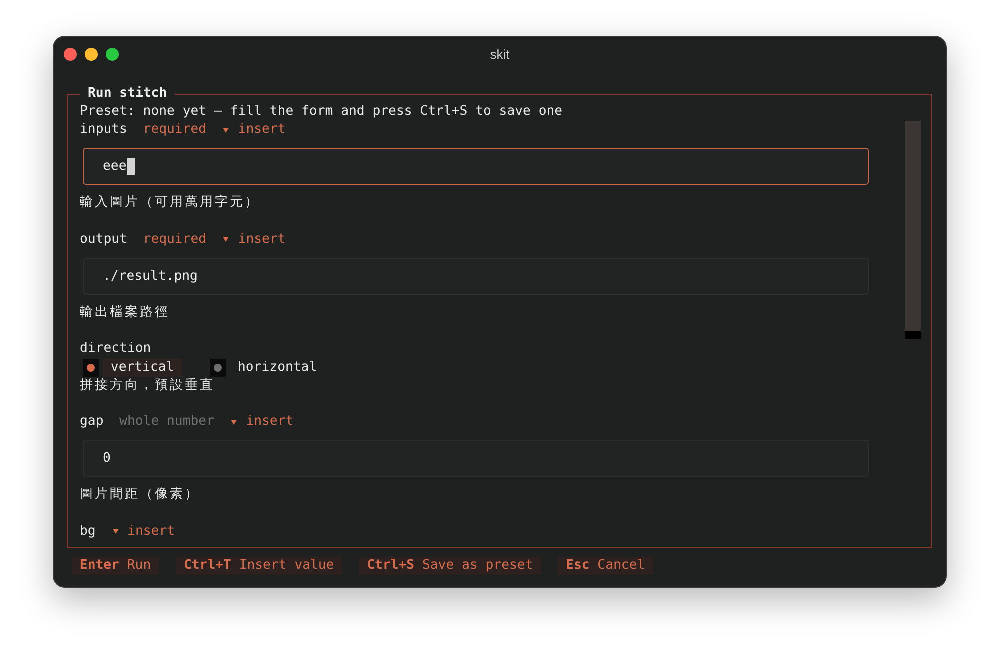  I want to click on input-field: eee, so click(476, 167).